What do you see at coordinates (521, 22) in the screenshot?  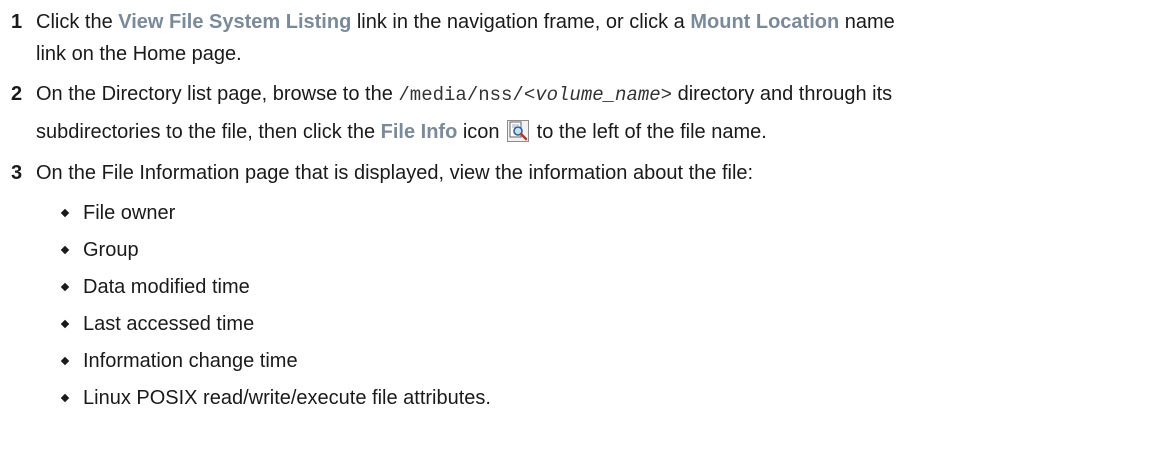 I see `step-text: link in the navigation frame, or click a` at bounding box center [521, 22].